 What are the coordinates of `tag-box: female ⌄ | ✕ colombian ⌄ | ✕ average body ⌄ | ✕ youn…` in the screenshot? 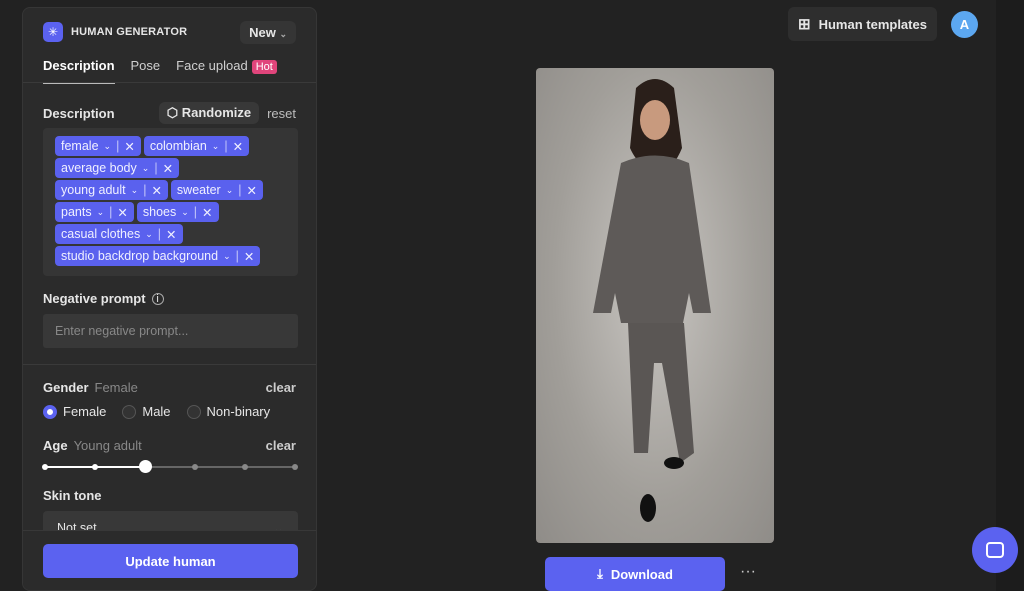 It's located at (170, 202).